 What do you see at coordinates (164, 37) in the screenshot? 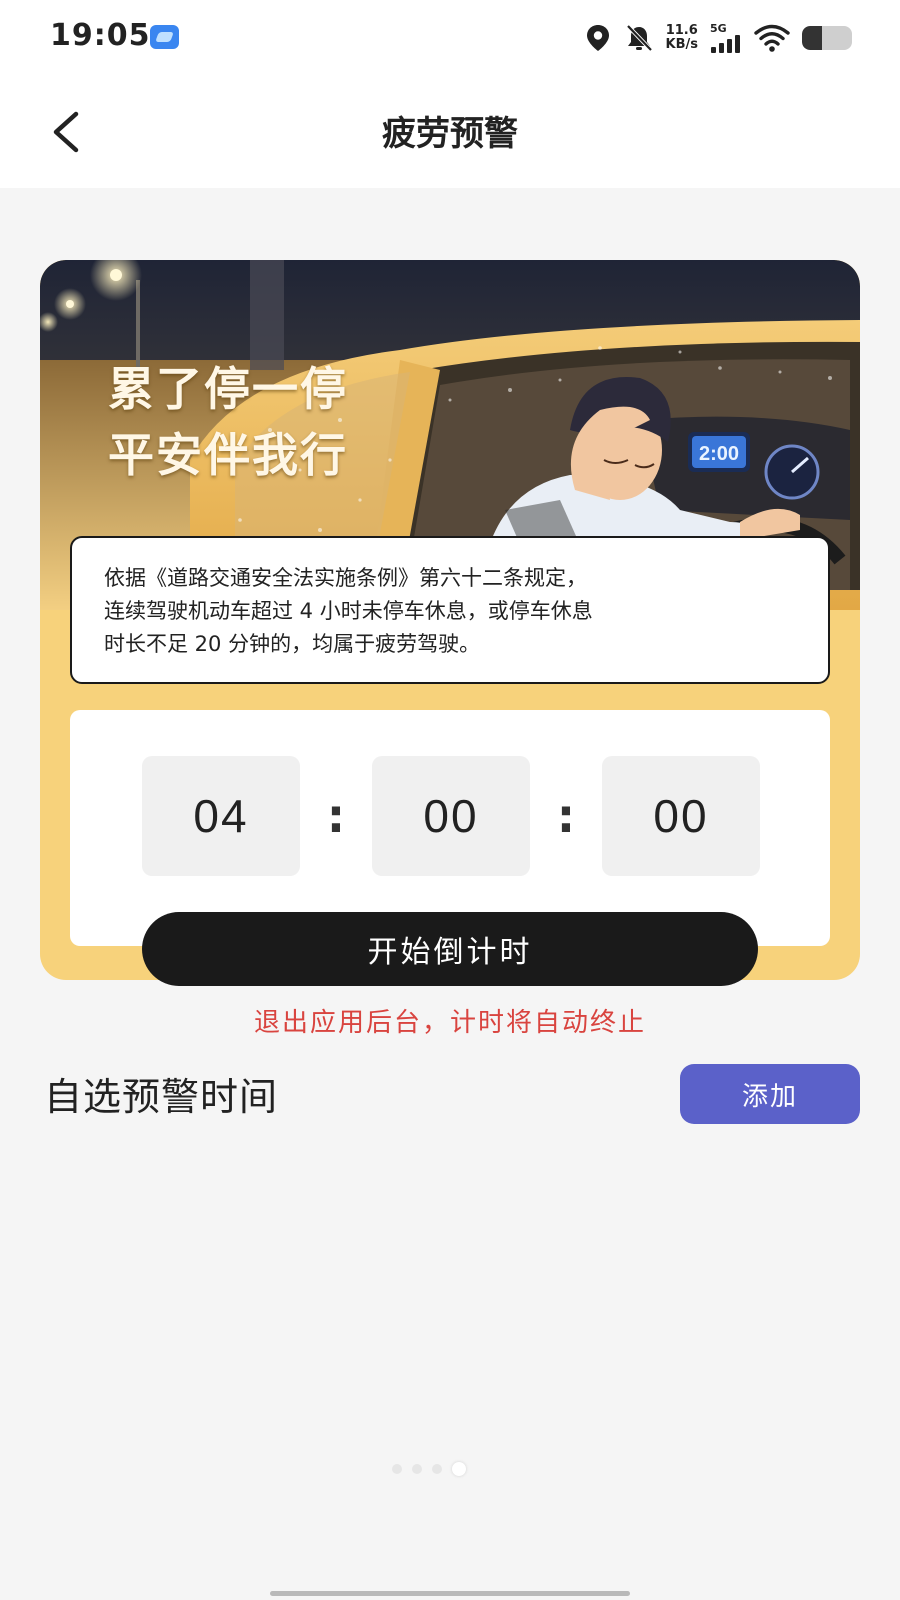
I see `app-badge-icon` at bounding box center [164, 37].